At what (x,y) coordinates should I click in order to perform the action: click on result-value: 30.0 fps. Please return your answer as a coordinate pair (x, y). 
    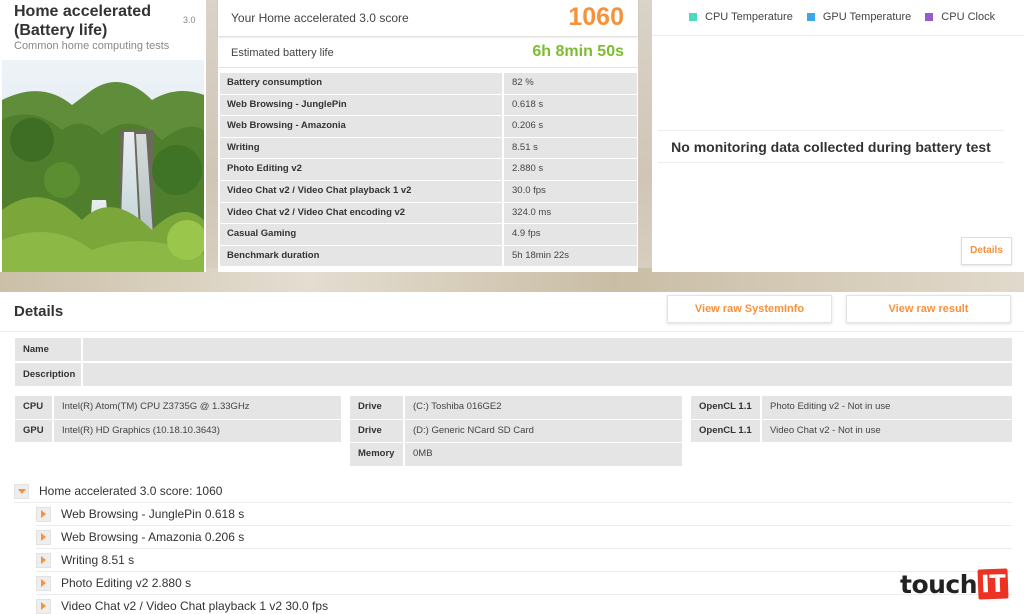
    Looking at the image, I should click on (570, 191).